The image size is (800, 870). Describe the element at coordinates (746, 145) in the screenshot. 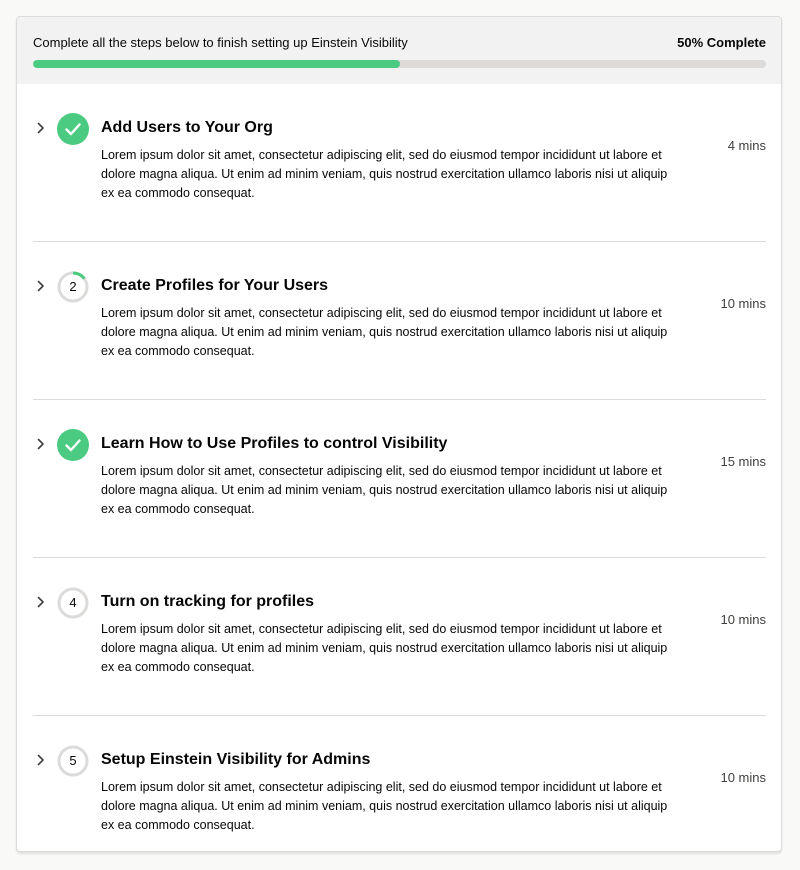

I see `step-duration: 4 mins` at that location.